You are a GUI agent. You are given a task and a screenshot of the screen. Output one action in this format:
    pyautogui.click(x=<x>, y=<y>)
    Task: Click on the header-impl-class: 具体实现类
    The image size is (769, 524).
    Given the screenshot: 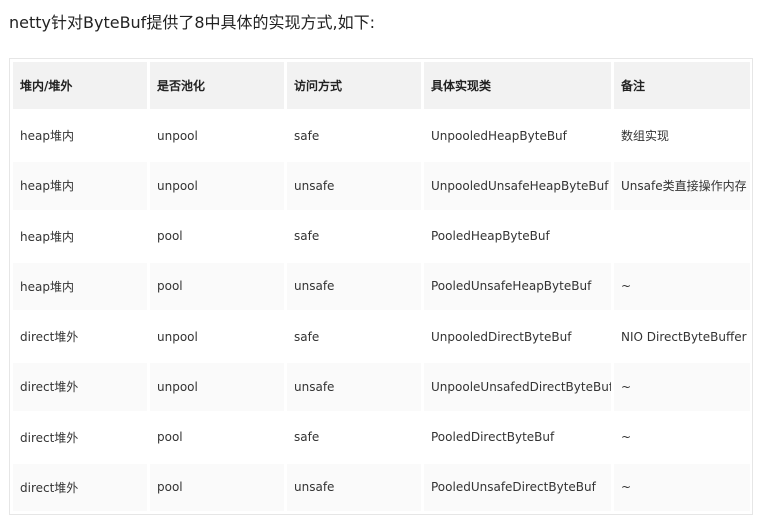 What is the action you would take?
    pyautogui.click(x=517, y=85)
    